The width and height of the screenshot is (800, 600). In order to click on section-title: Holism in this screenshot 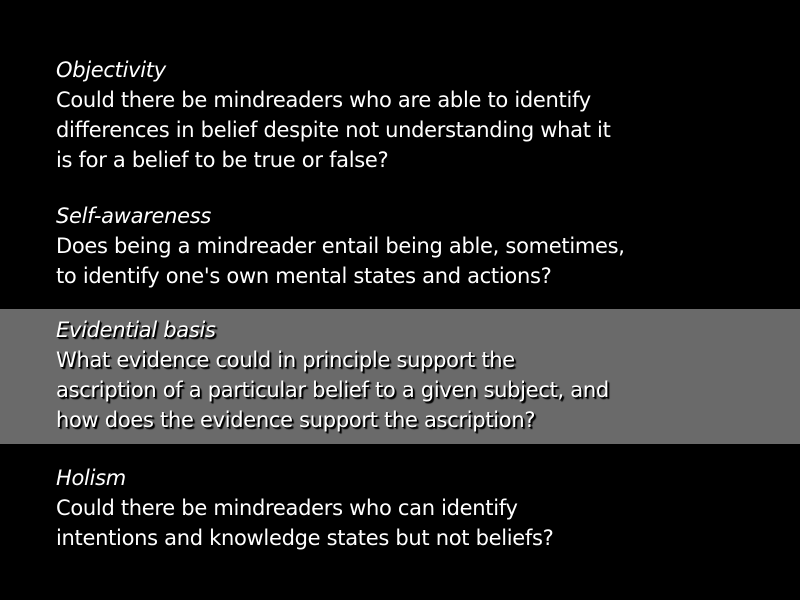, I will do `click(91, 478)`.